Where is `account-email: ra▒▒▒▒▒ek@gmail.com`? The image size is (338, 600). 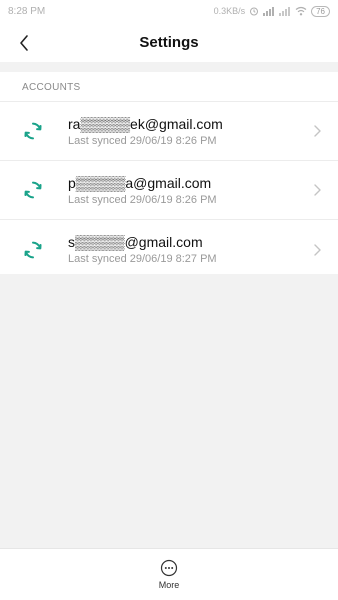
account-email: ra▒▒▒▒▒ek@gmail.com is located at coordinates (145, 123).